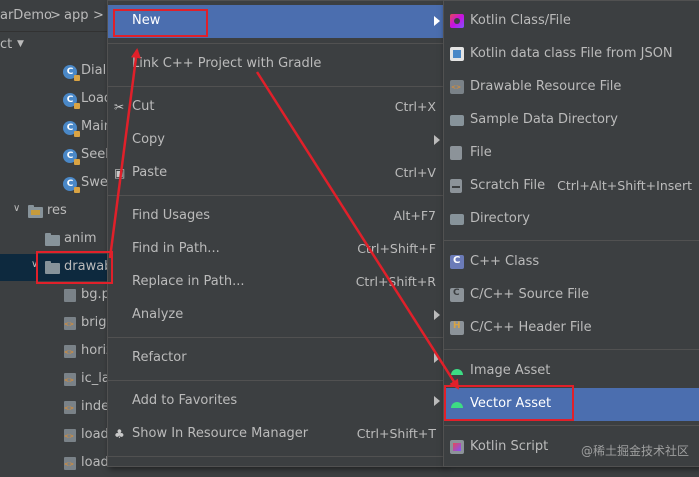 The width and height of the screenshot is (699, 477). Describe the element at coordinates (95, 154) in the screenshot. I see `tree-item-label: Seek` at that location.